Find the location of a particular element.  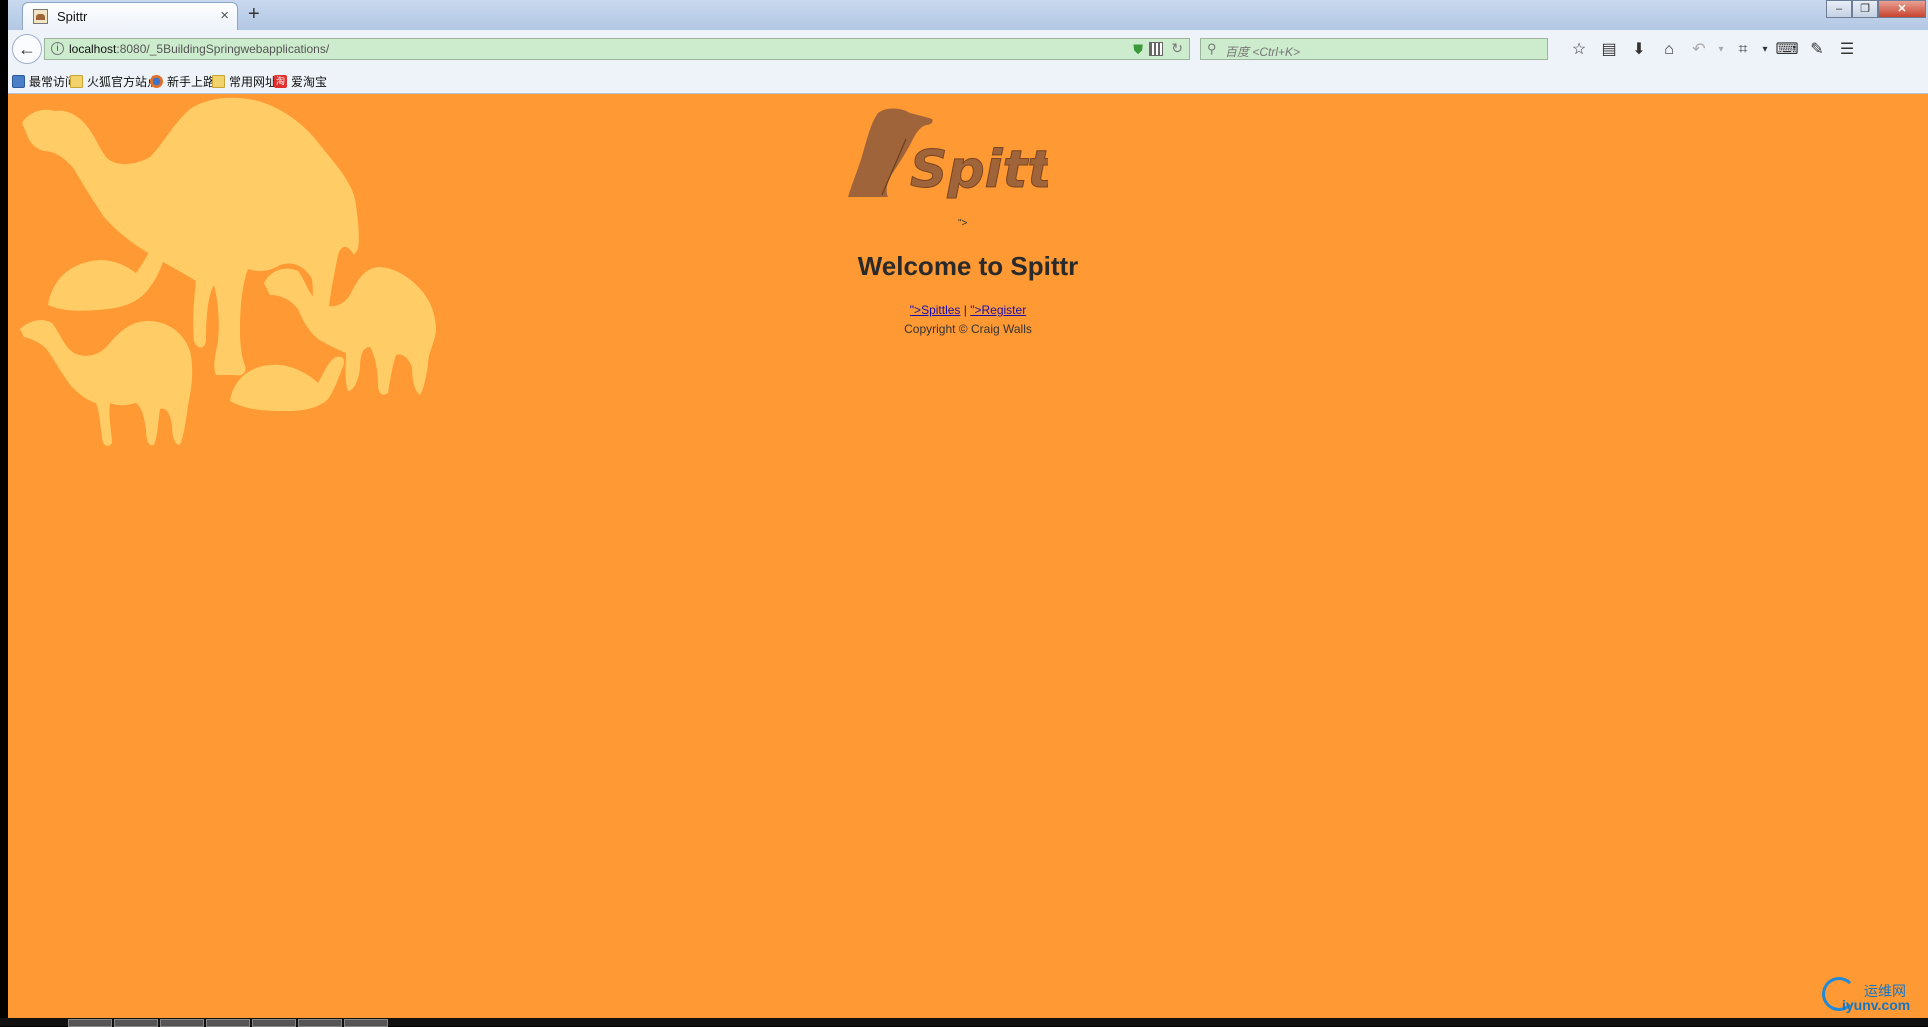

keyboard-icon: ⌨ is located at coordinates (1787, 50).